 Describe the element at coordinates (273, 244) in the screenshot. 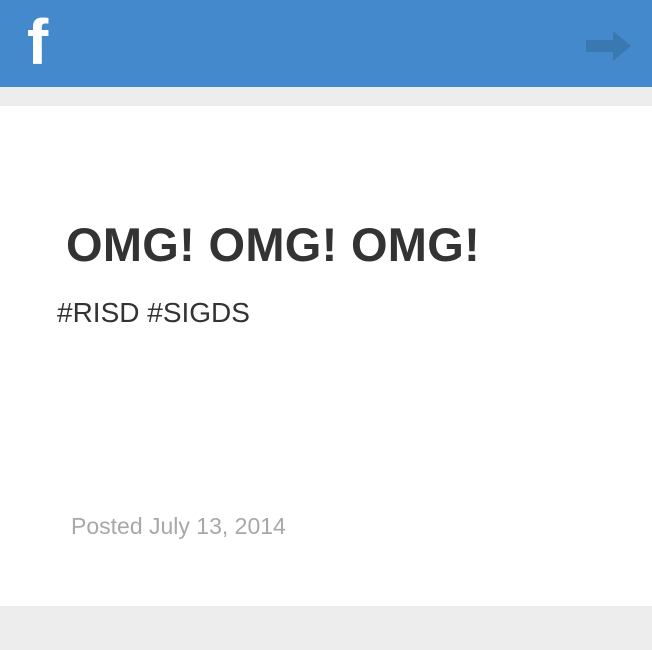

I see `post-title: OMG! OMG! OMG!` at that location.